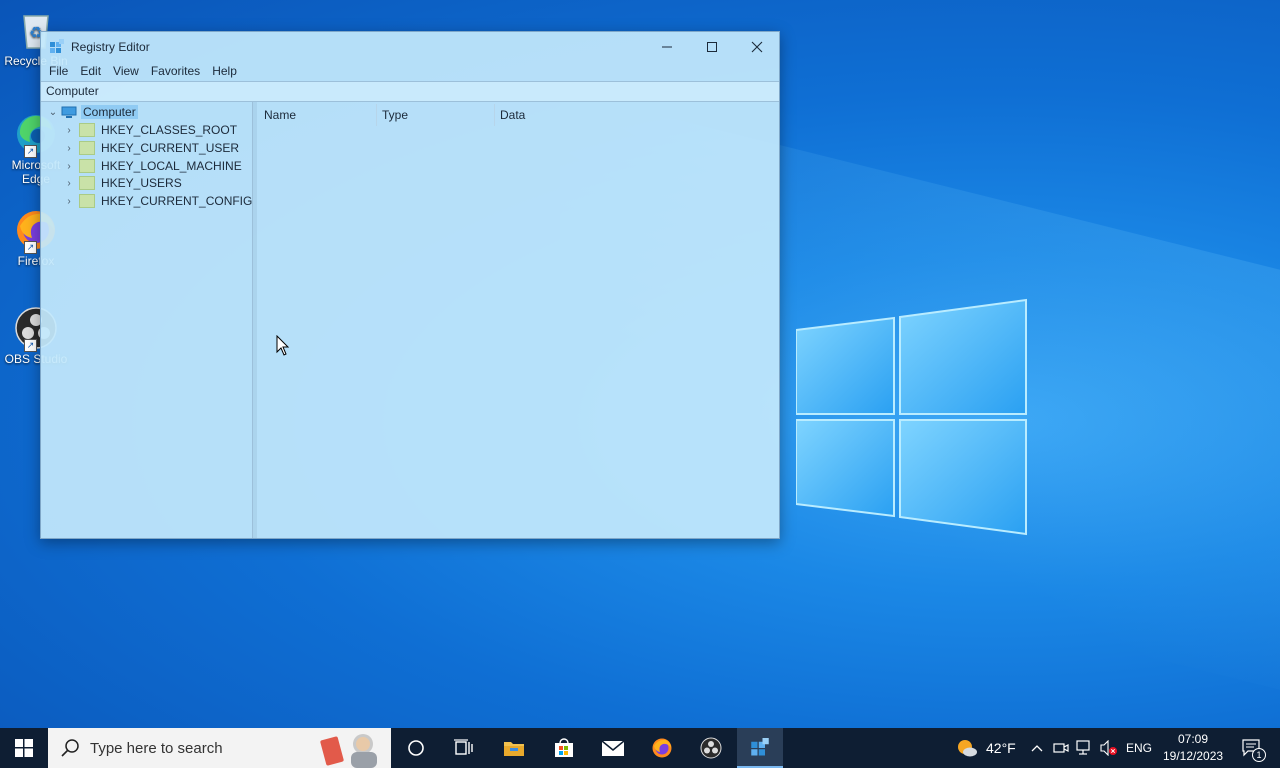  I want to click on tree-item-label: Computer, so click(109, 112).